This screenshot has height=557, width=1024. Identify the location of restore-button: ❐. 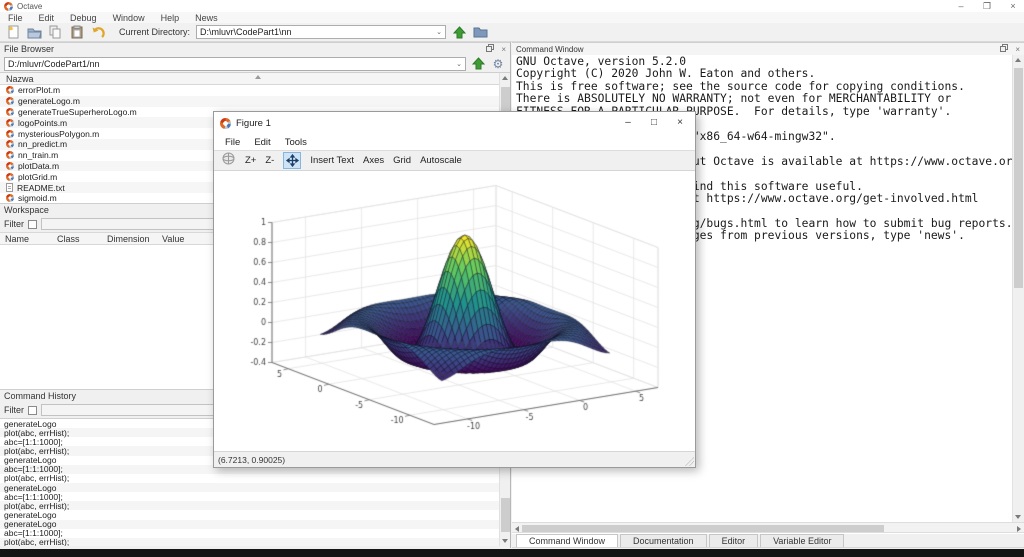
(987, 6).